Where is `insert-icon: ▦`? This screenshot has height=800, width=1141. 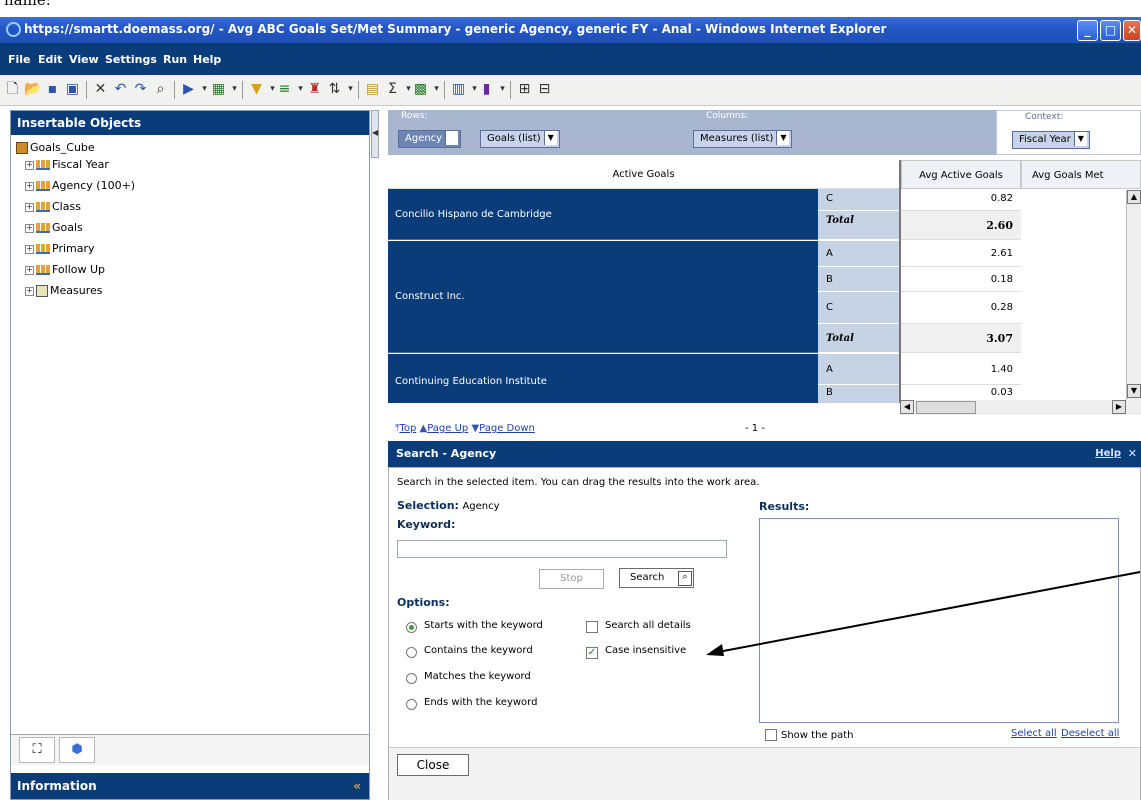 insert-icon: ▦ is located at coordinates (218, 89).